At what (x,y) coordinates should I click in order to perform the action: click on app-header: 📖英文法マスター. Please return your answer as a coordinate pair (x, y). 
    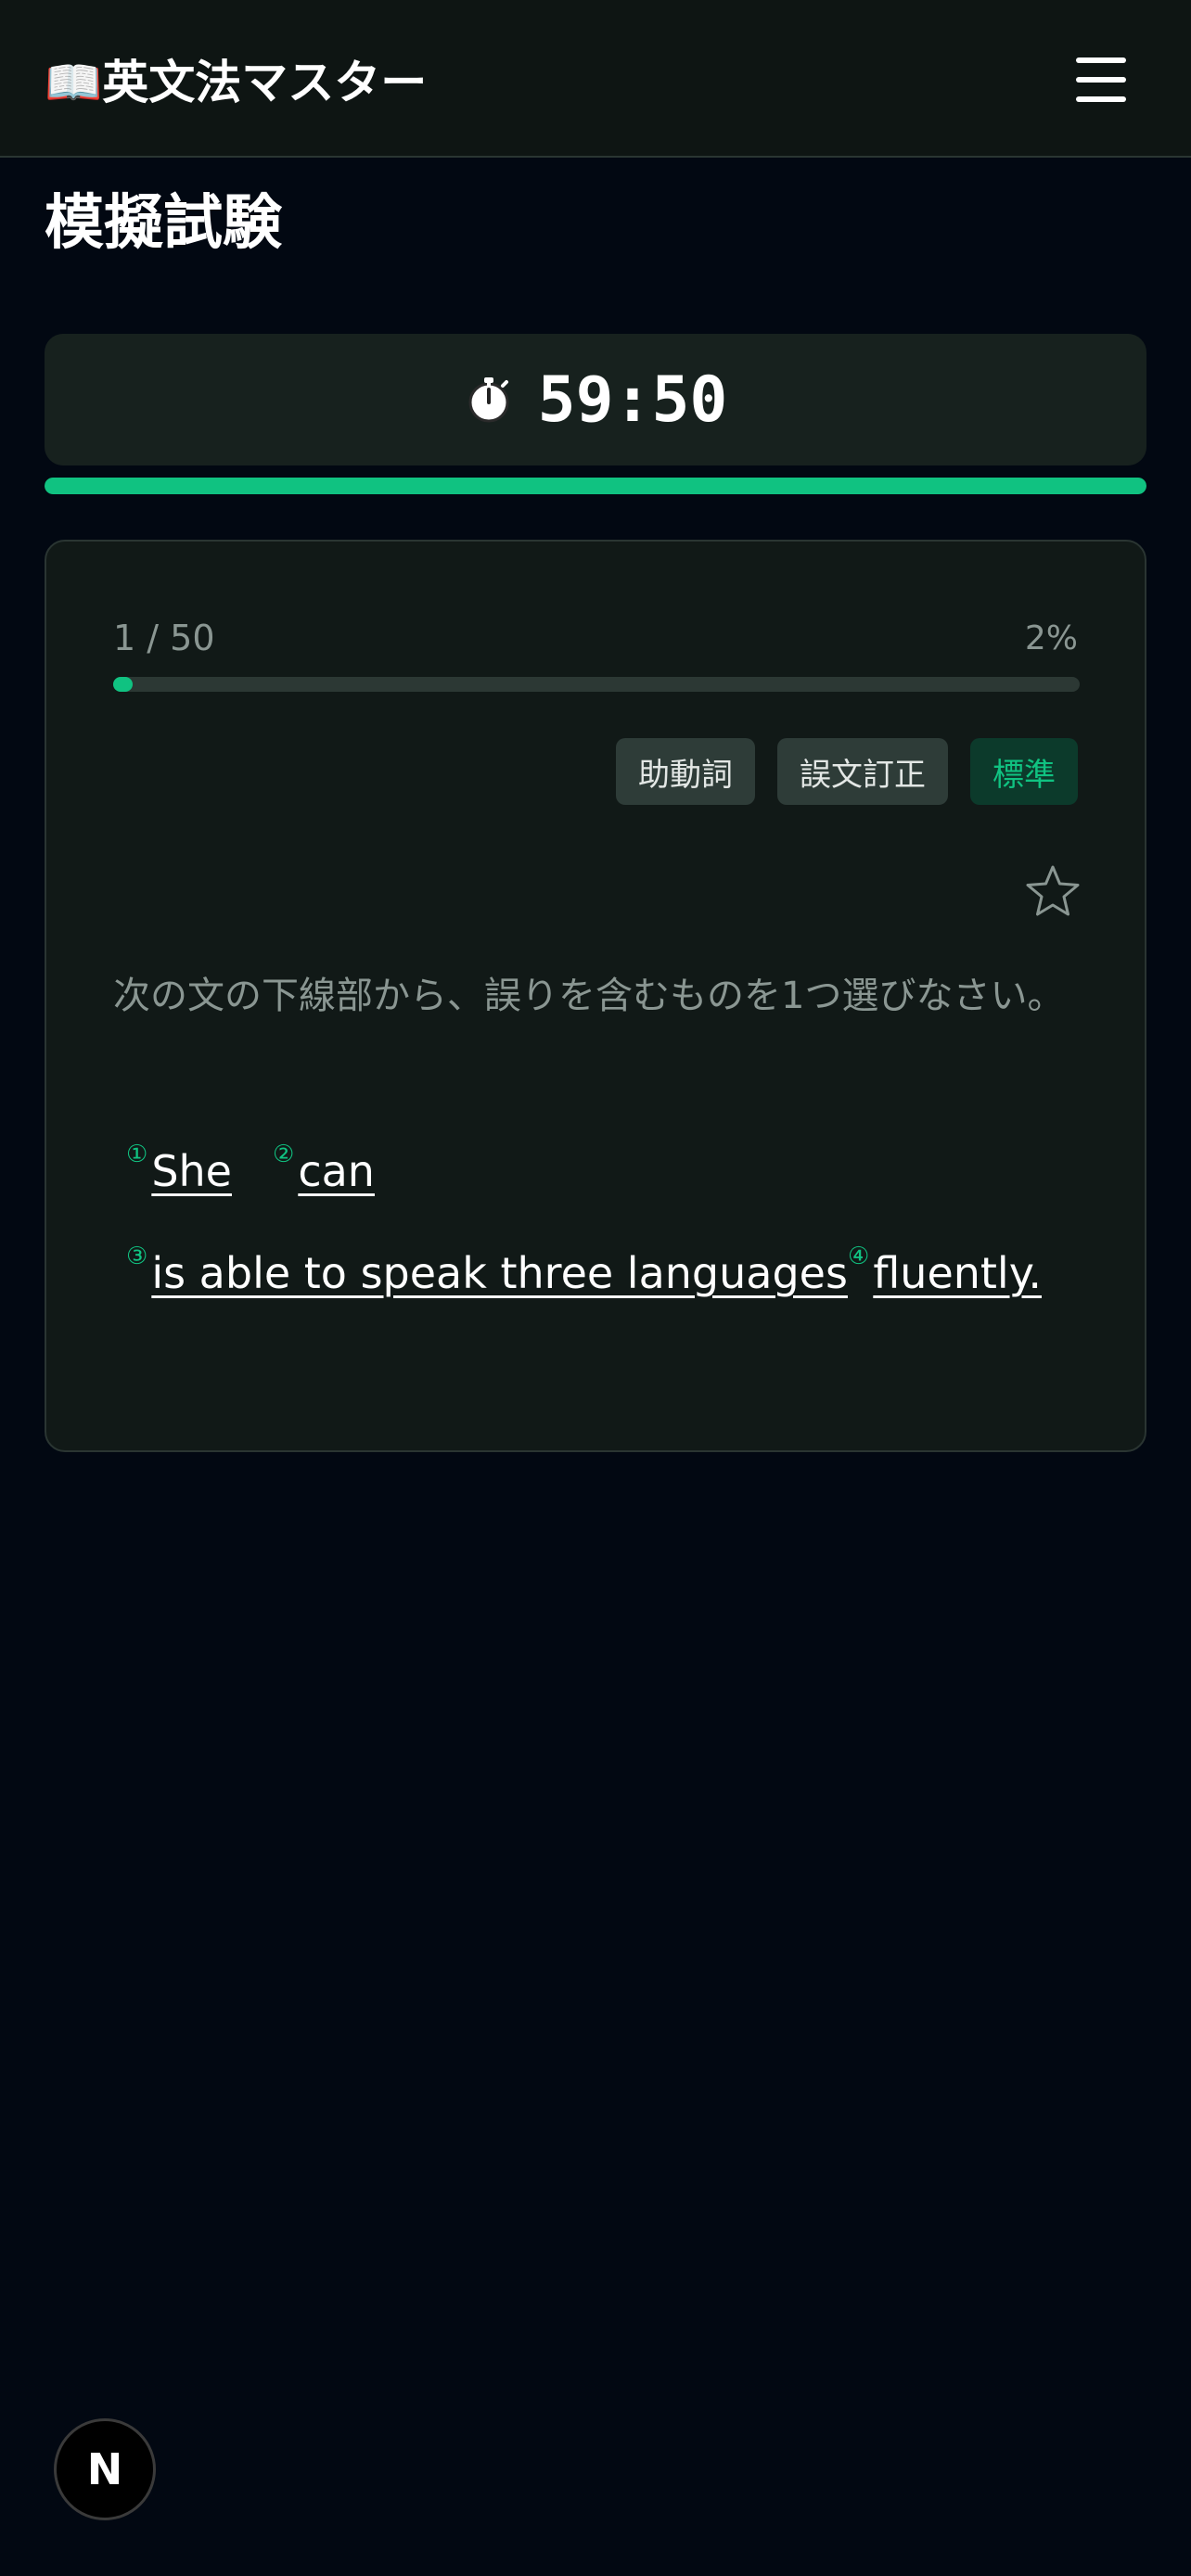
    Looking at the image, I should click on (595, 79).